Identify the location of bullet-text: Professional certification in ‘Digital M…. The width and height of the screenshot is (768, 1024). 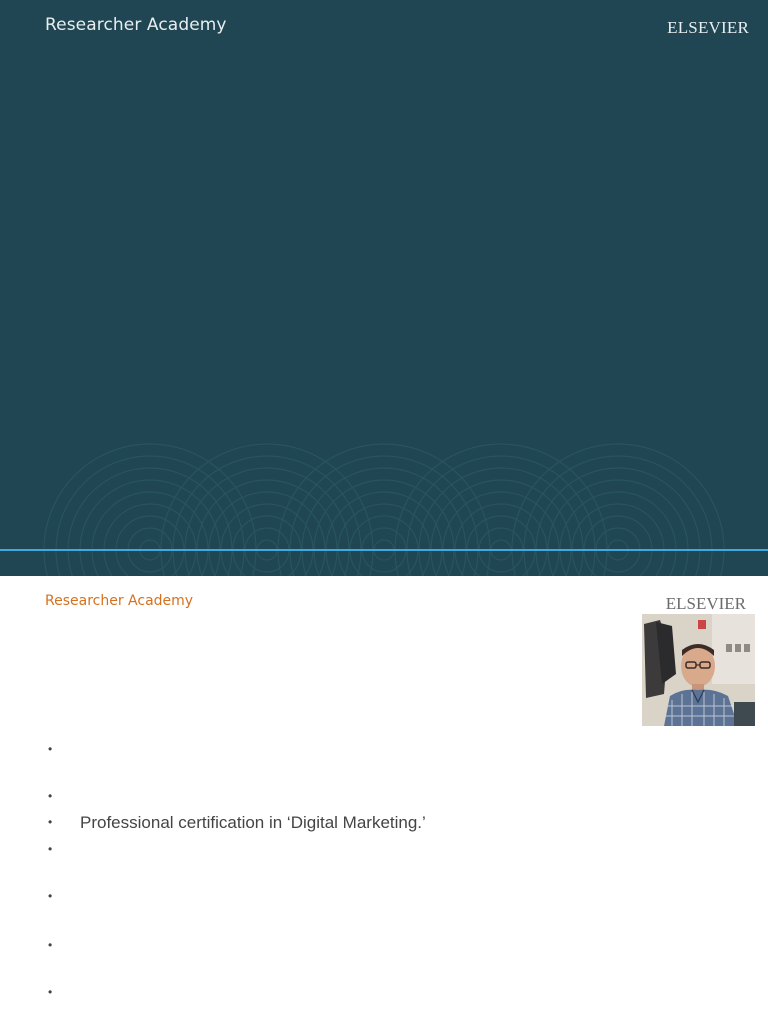
(253, 822).